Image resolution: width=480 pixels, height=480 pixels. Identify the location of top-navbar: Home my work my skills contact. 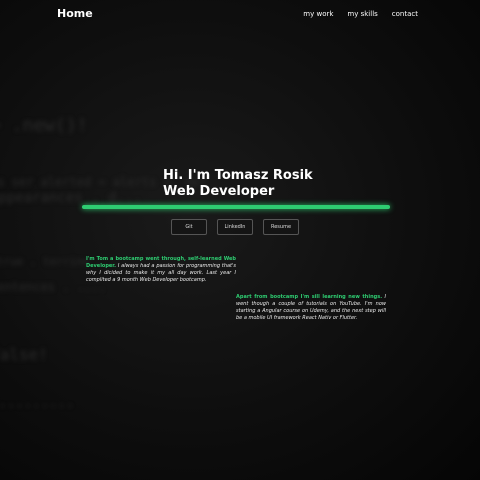
(240, 15).